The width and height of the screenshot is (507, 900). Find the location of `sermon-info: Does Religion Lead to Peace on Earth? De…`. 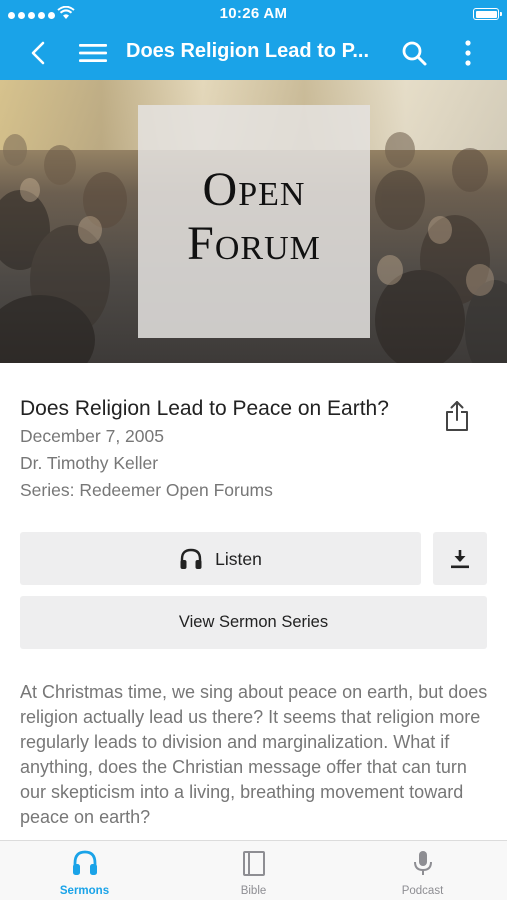

sermon-info: Does Religion Lead to Peace on Earth? De… is located at coordinates (230, 449).